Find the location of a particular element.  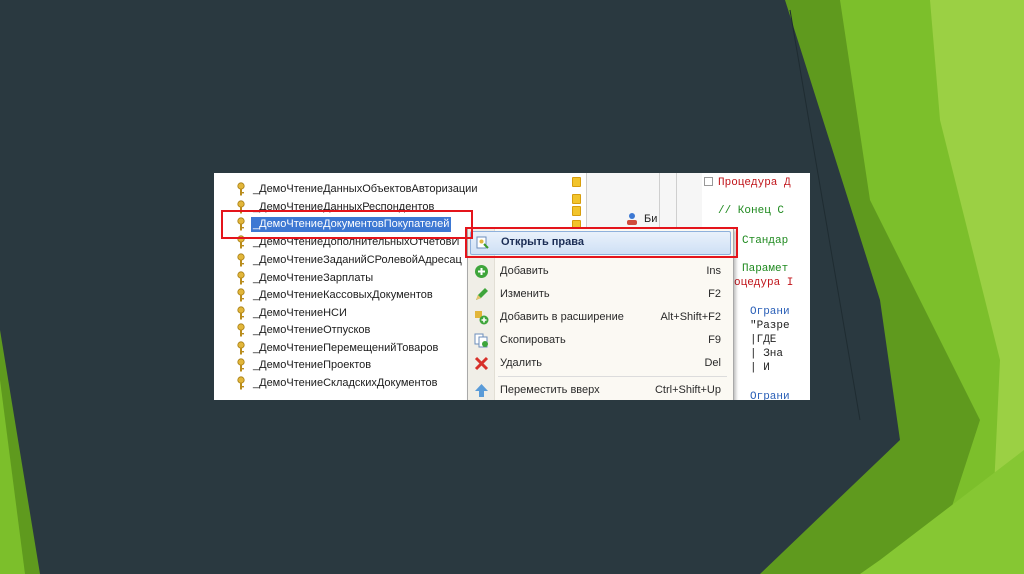

code-line: Стандар is located at coordinates (765, 241).